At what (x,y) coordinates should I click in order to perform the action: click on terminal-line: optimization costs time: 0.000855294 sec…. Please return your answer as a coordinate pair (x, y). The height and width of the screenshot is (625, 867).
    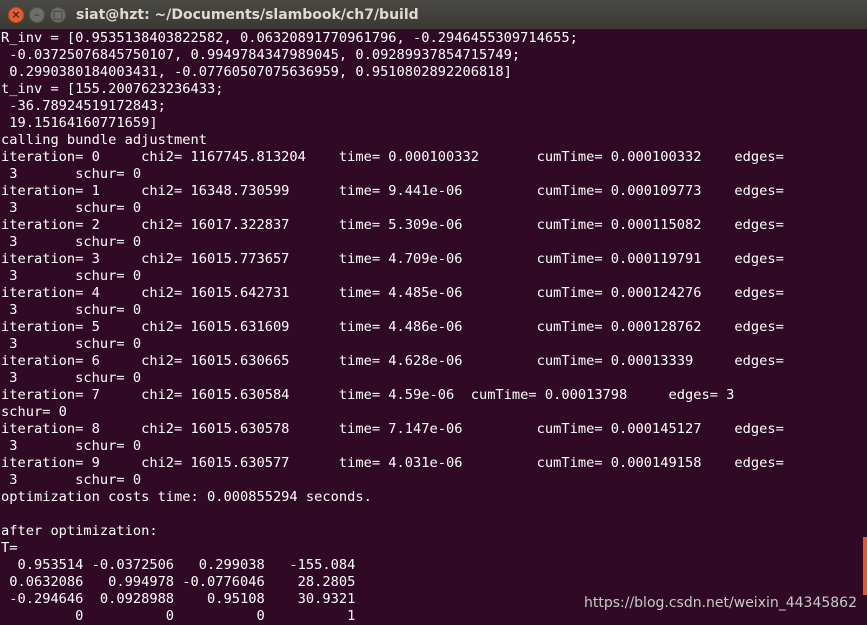
    Looking at the image, I should click on (186, 497).